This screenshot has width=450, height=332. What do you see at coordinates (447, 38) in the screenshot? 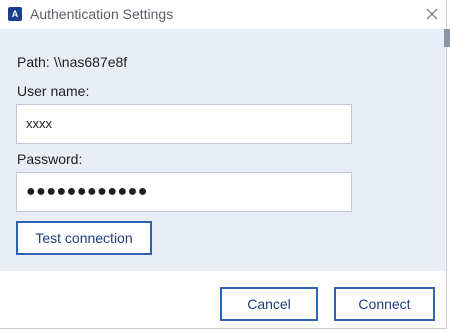
I see `scrollbar-handle` at bounding box center [447, 38].